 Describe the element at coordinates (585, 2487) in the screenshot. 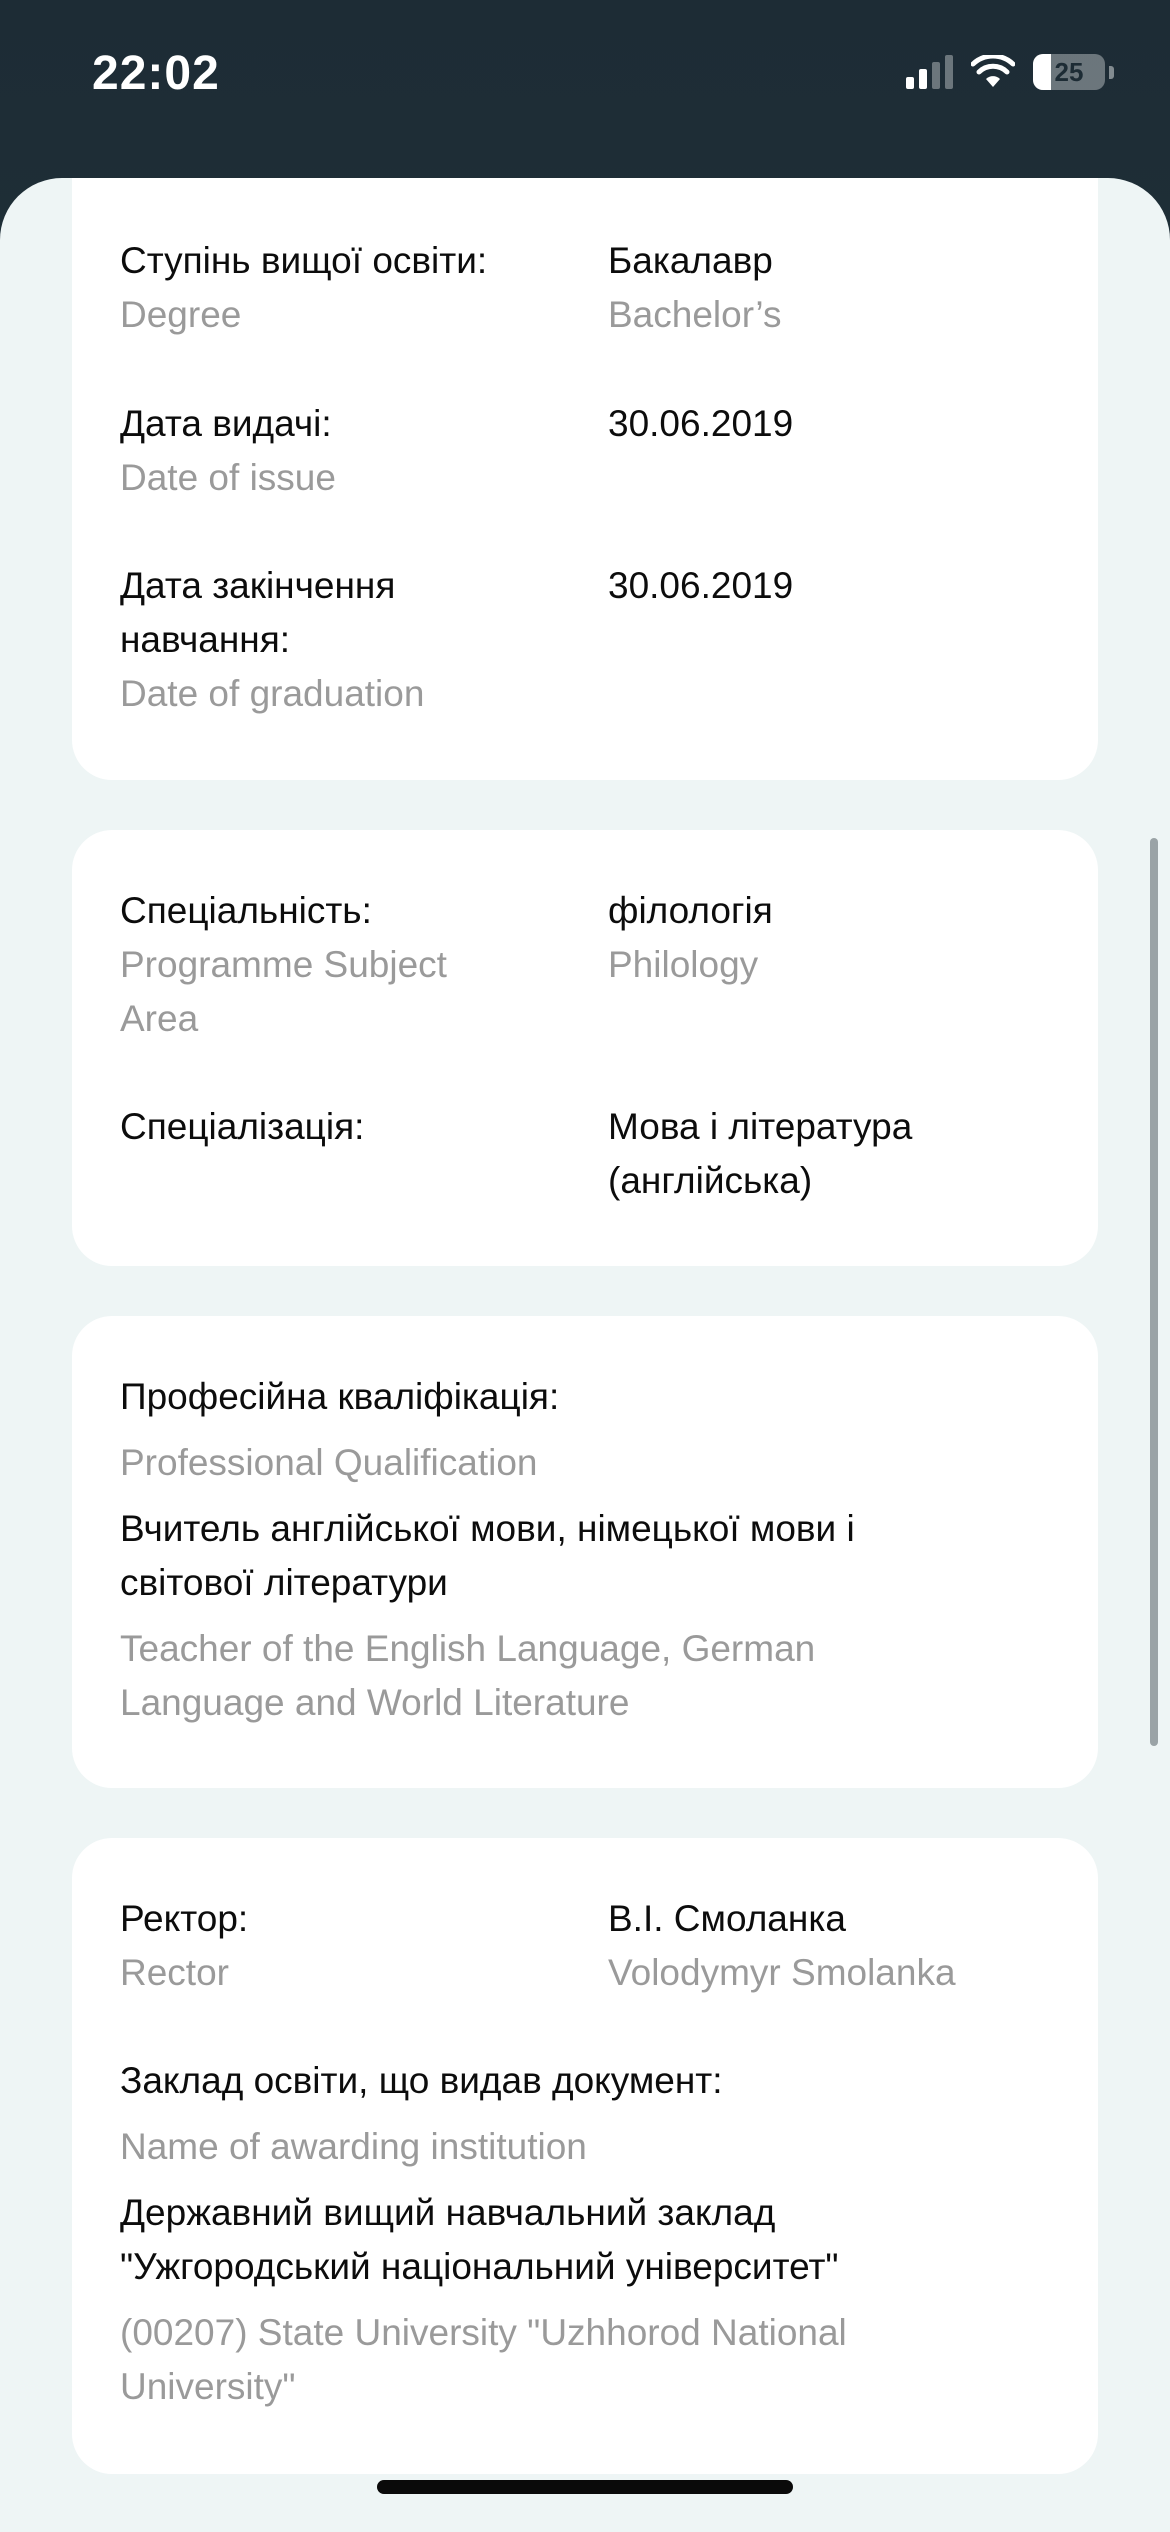

I see `home-indicator` at that location.